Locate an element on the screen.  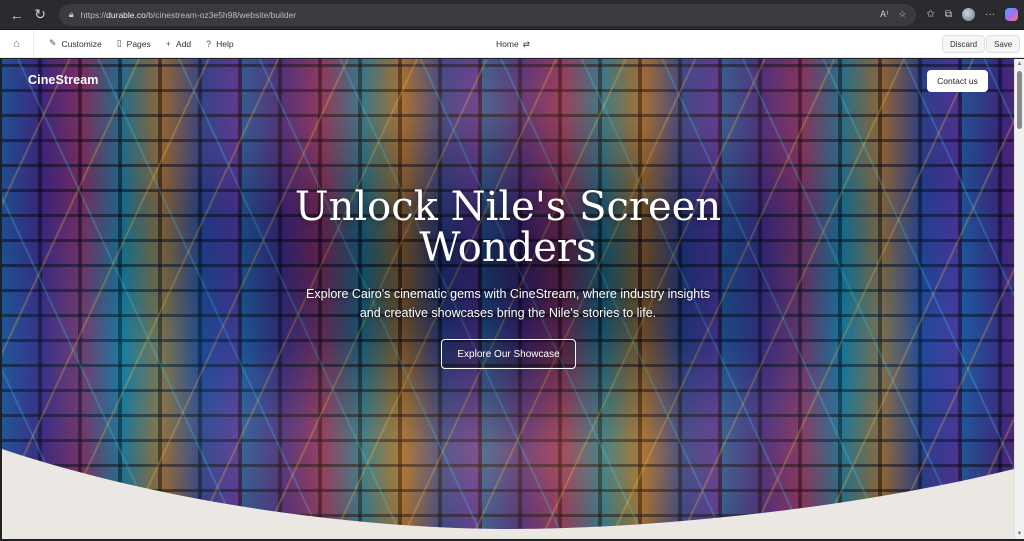
current-page-label: Home is located at coordinates (507, 44).